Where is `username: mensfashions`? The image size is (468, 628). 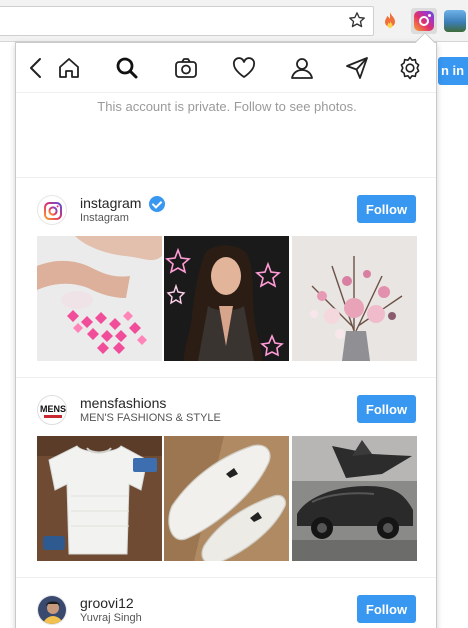
username: mensfashions is located at coordinates (123, 403).